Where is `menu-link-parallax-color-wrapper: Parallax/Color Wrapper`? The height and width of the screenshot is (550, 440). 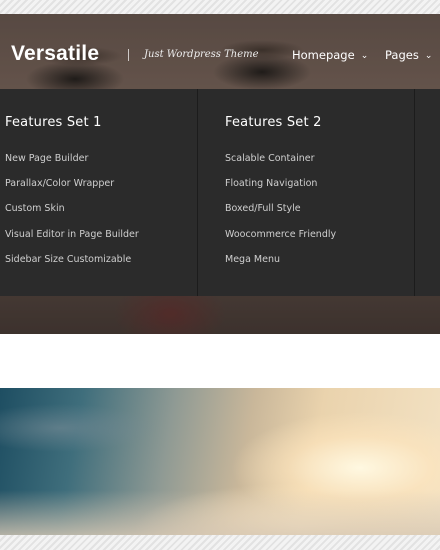 menu-link-parallax-color-wrapper: Parallax/Color Wrapper is located at coordinates (72, 189).